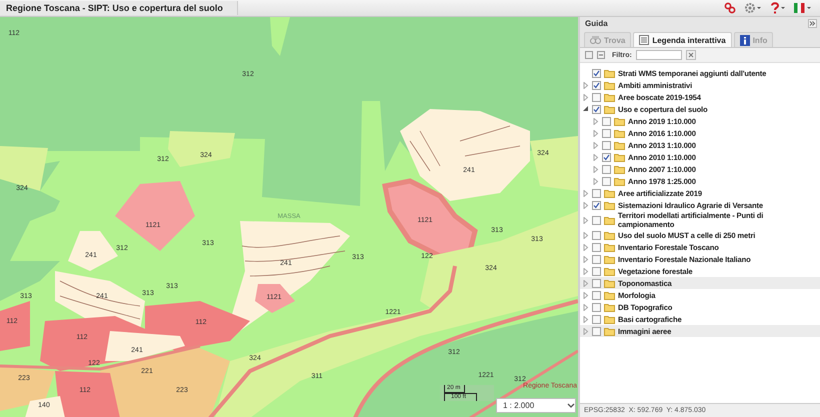 This screenshot has height=417, width=820. What do you see at coordinates (803, 8) in the screenshot?
I see `flag-icon` at bounding box center [803, 8].